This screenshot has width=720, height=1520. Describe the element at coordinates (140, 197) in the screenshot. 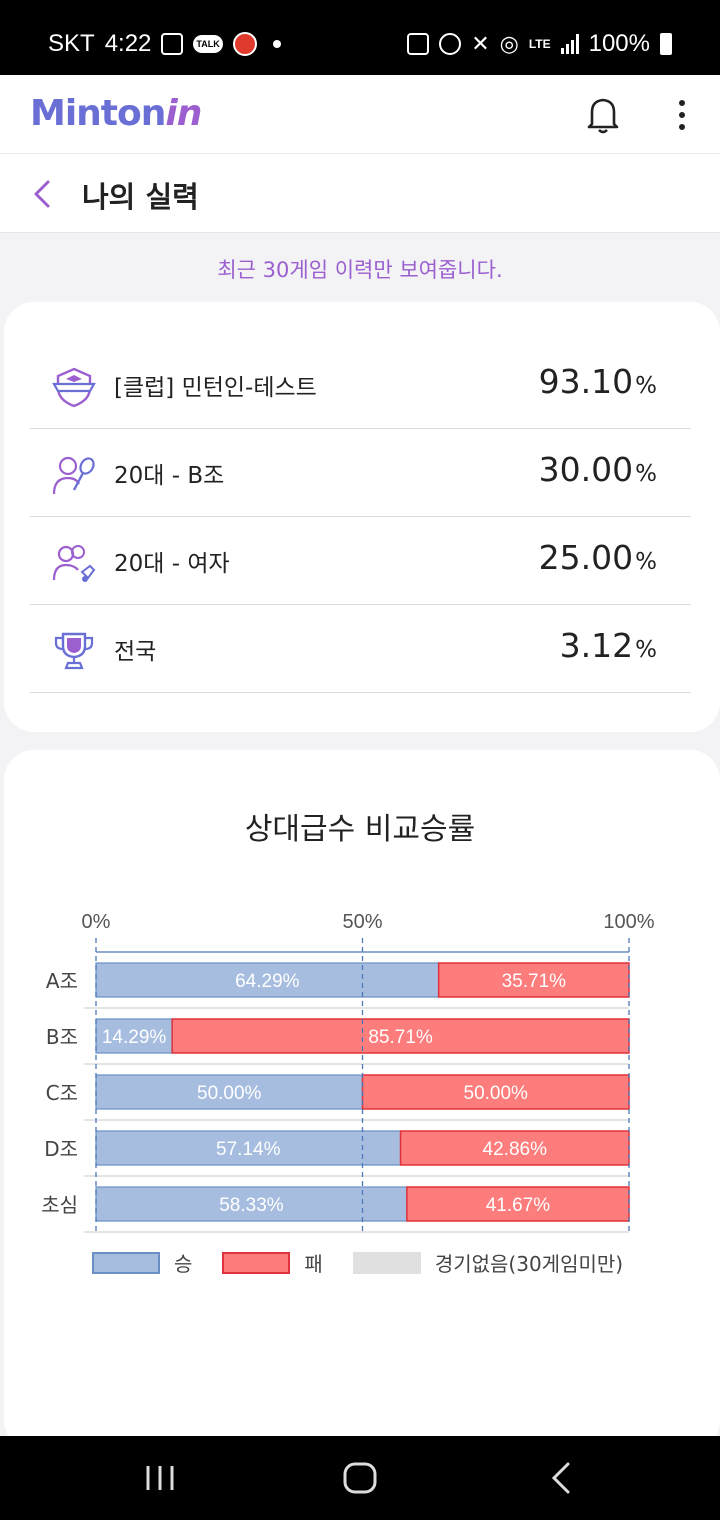

I see `page-title: 나의 실력` at that location.